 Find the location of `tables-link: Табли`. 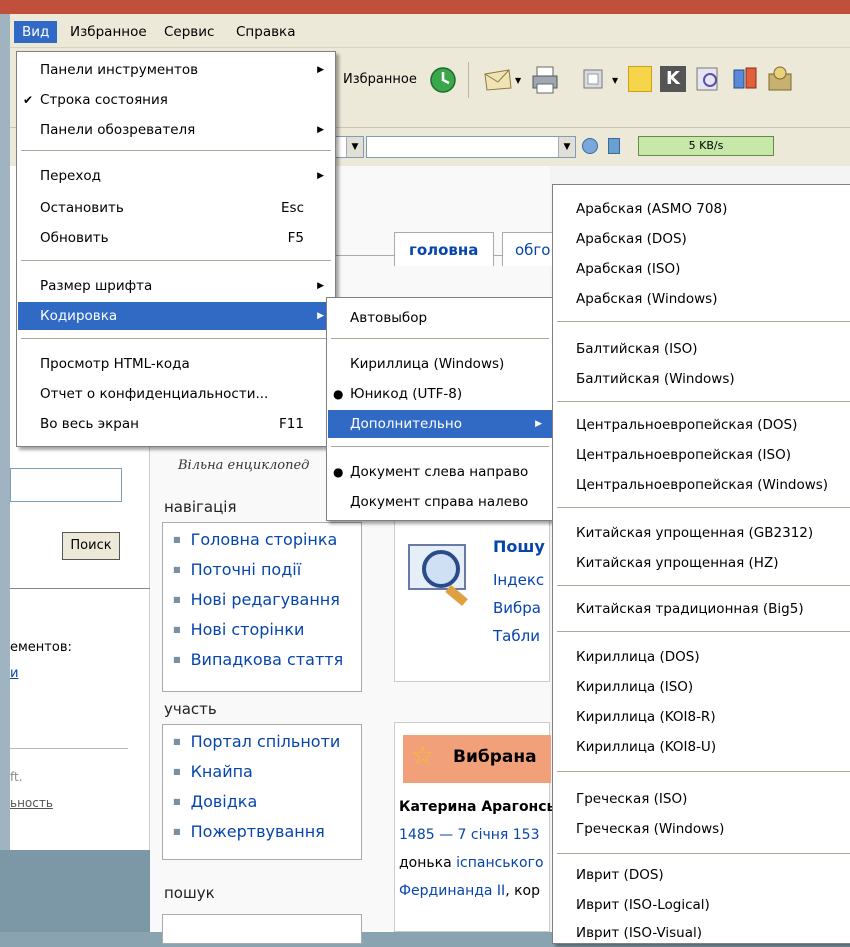

tables-link: Табли is located at coordinates (516, 636).